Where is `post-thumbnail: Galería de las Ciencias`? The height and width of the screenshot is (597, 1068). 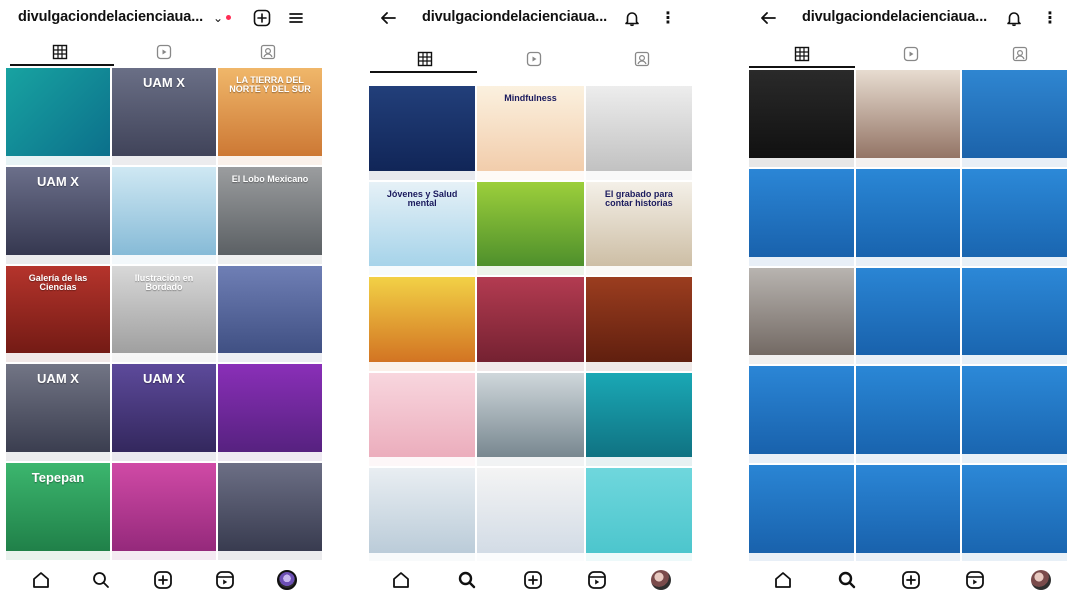
post-thumbnail: Galería de las Ciencias is located at coordinates (58, 314).